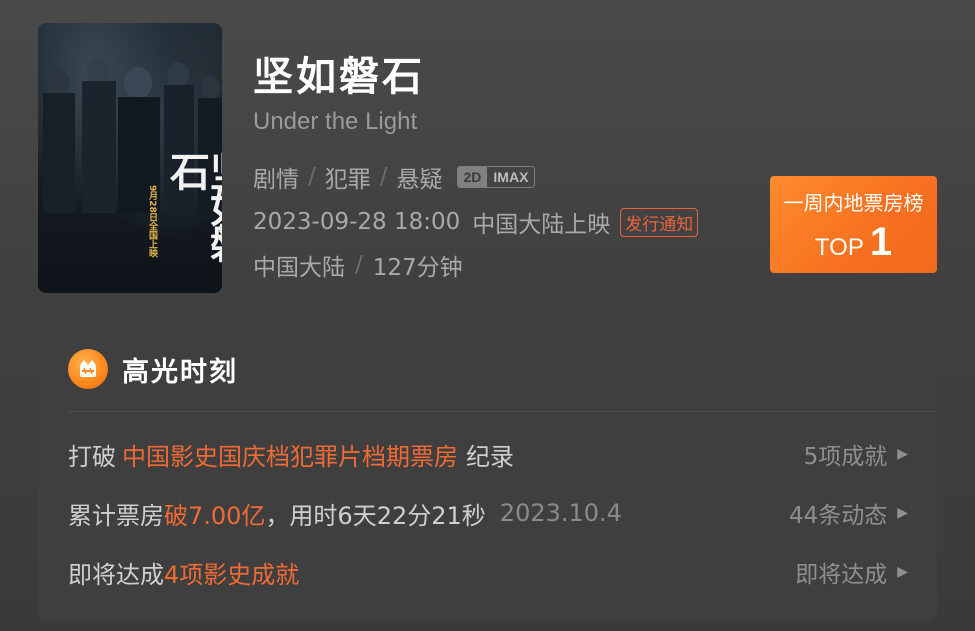  I want to click on movie-poster: 9月28日全国上映 坚如磐石, so click(130, 158).